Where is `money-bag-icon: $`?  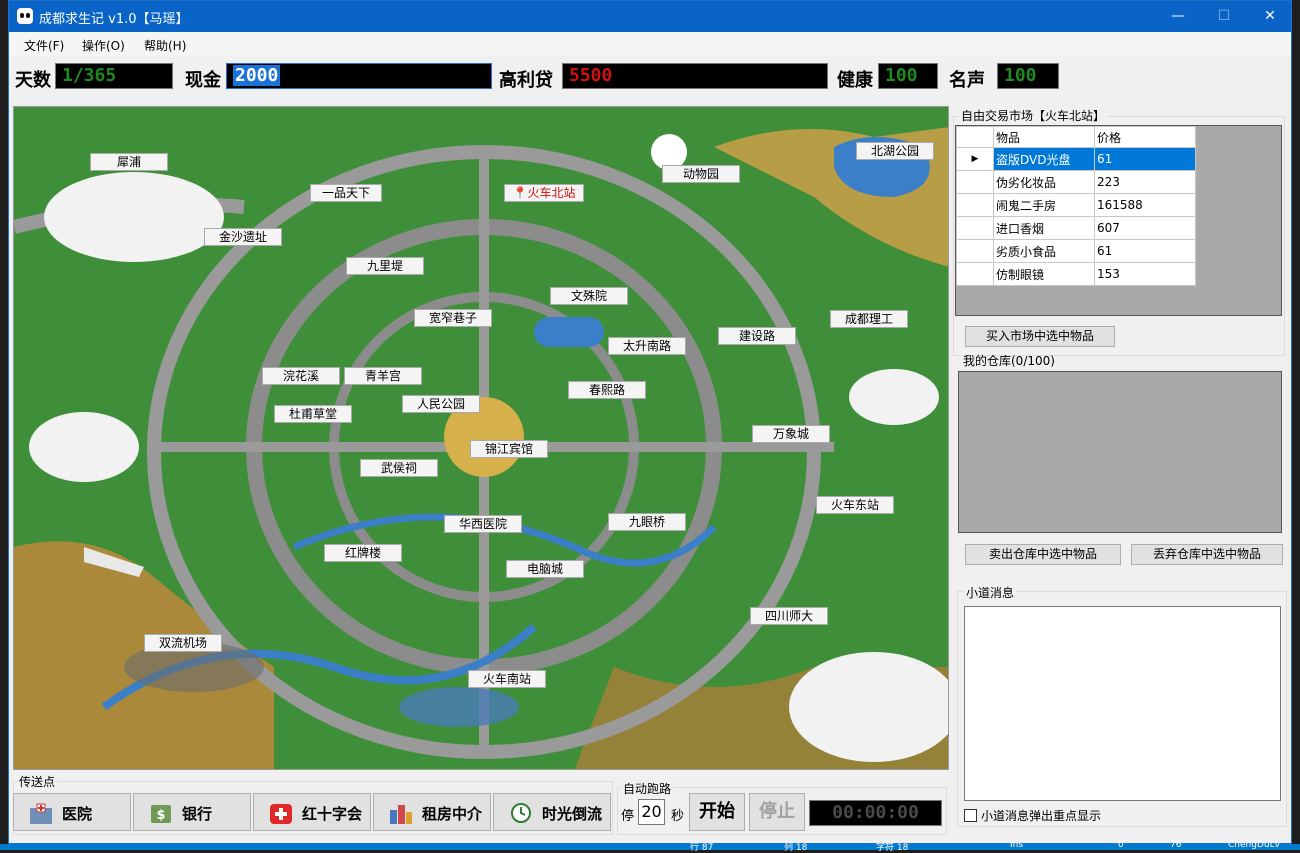 money-bag-icon: $ is located at coordinates (161, 814).